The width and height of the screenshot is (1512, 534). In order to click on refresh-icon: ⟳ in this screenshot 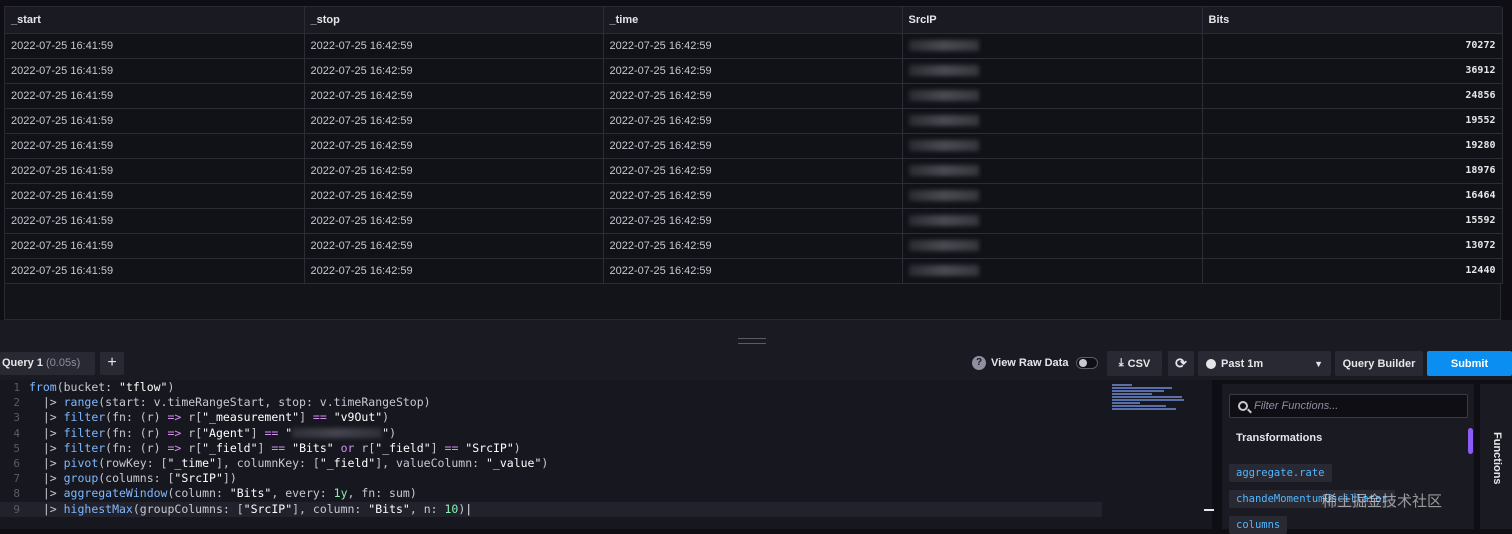, I will do `click(1181, 363)`.